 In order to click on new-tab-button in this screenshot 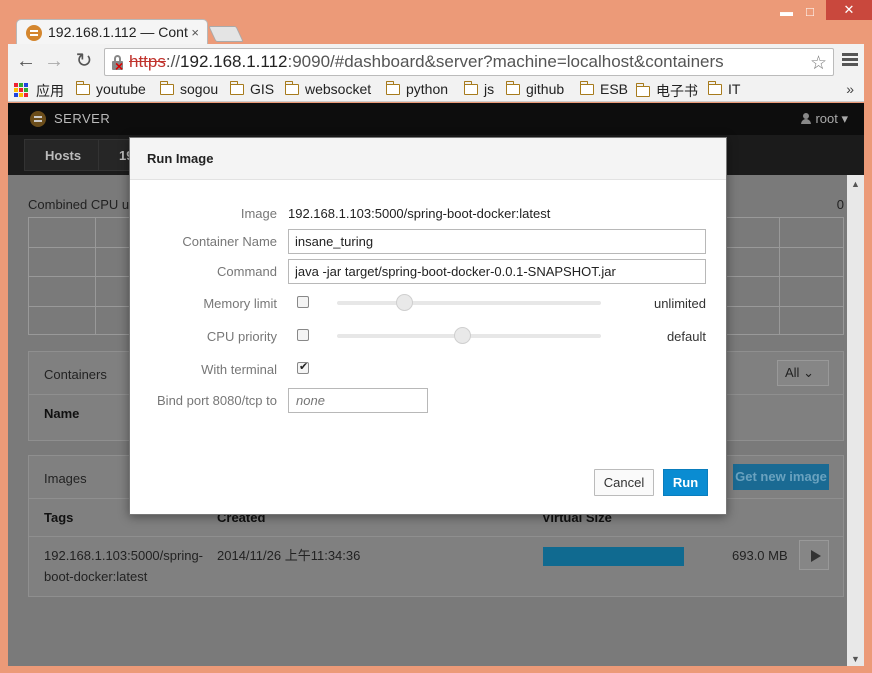, I will do `click(226, 34)`.